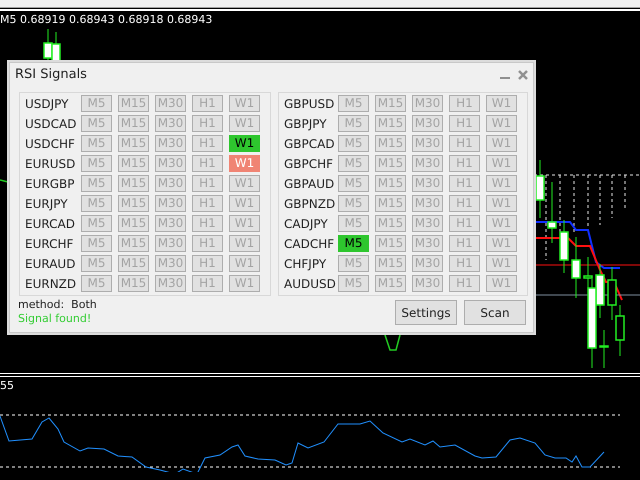 The image size is (640, 480). I want to click on close-icon, so click(523, 75).